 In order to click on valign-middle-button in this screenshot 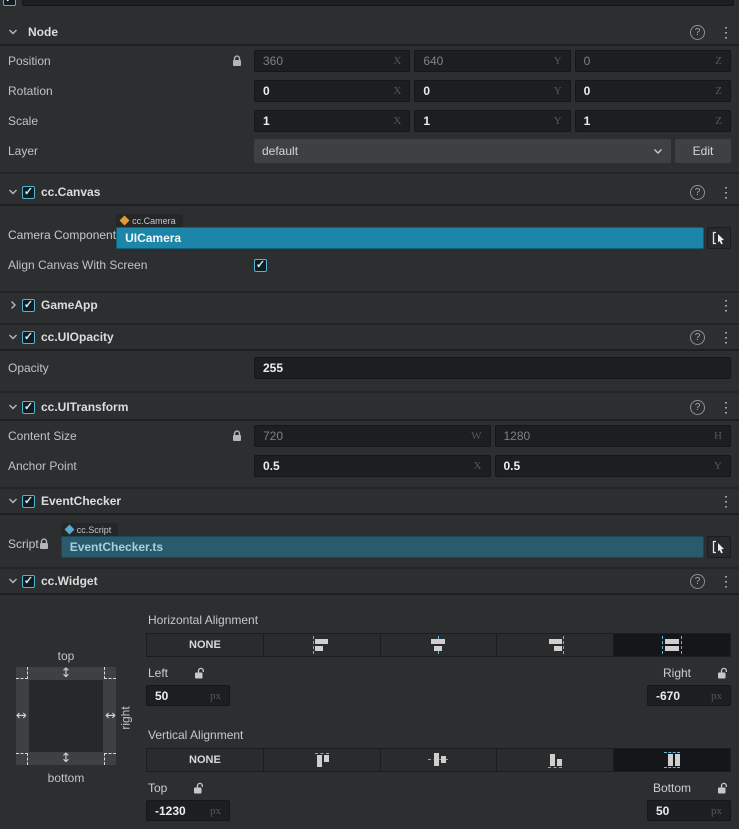, I will do `click(439, 760)`.